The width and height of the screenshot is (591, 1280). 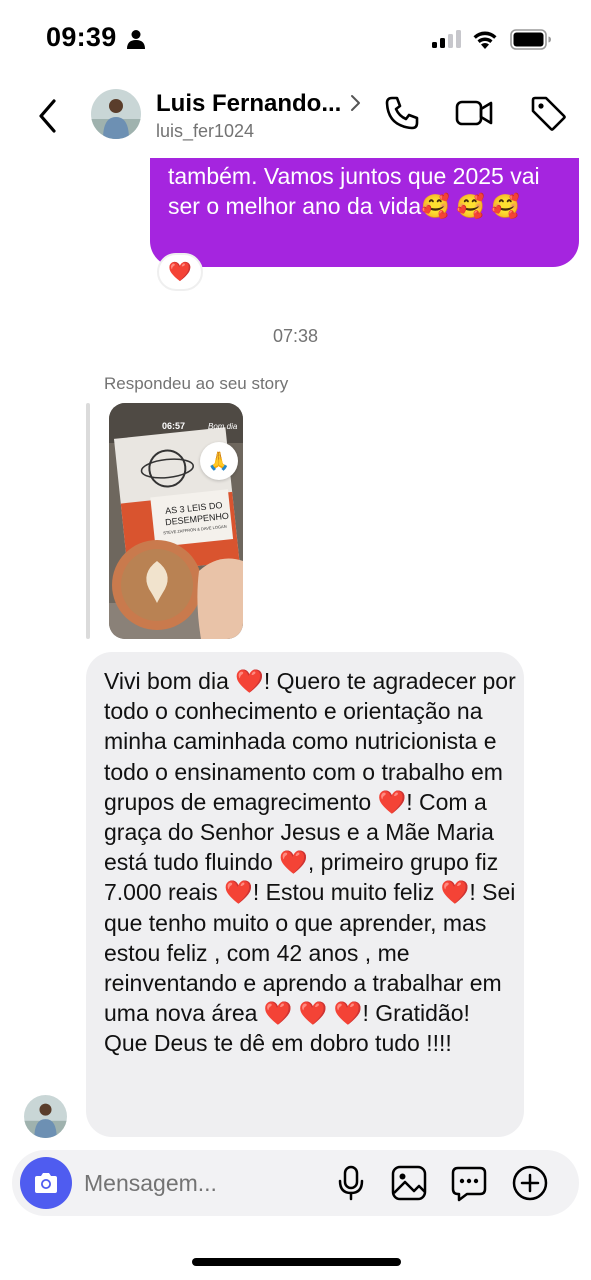 I want to click on heart-reaction: ❤️, so click(x=180, y=272).